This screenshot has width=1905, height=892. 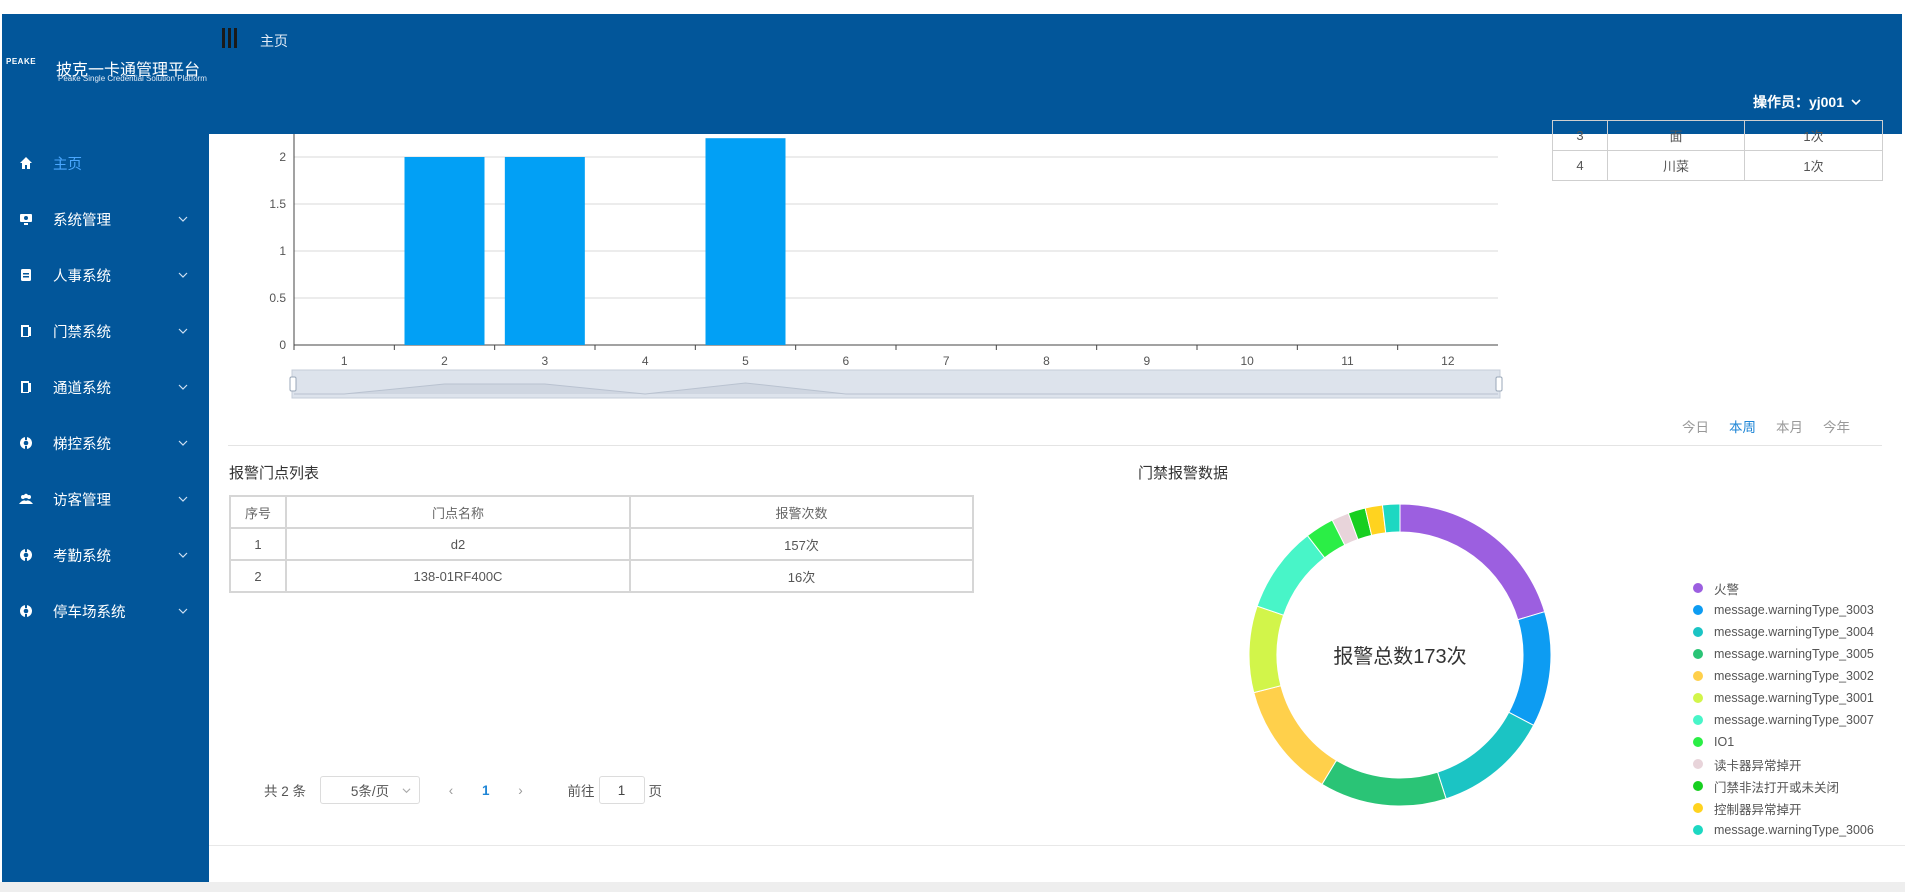 I want to click on goto-label: 前往, so click(x=581, y=791).